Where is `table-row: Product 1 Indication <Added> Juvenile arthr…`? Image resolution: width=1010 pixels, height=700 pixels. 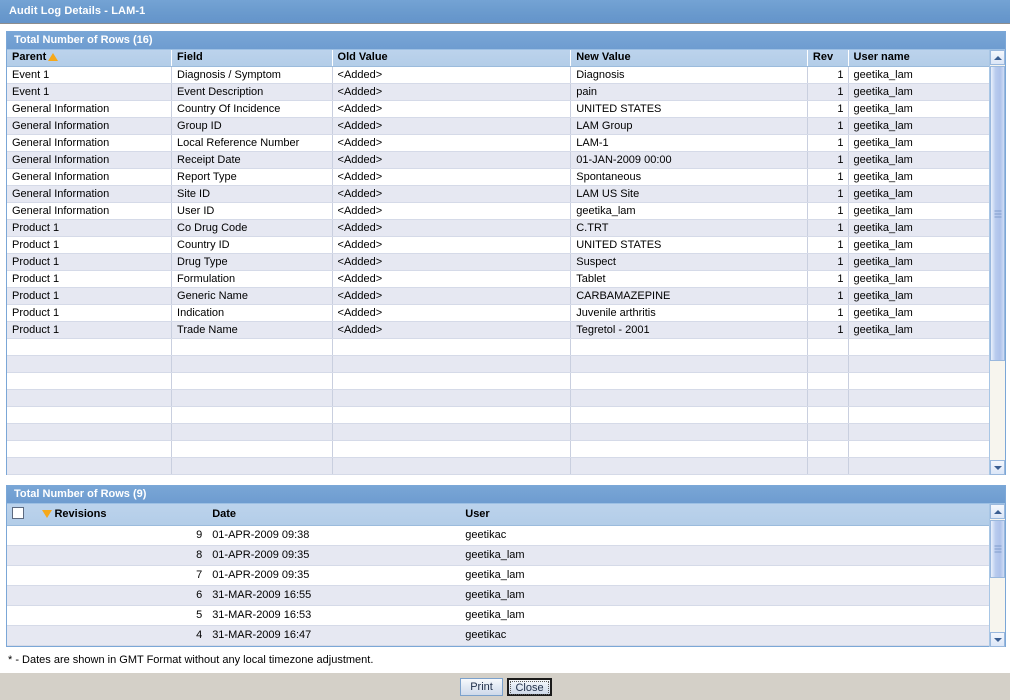
table-row: Product 1 Indication <Added> Juvenile arthr… is located at coordinates (506, 313).